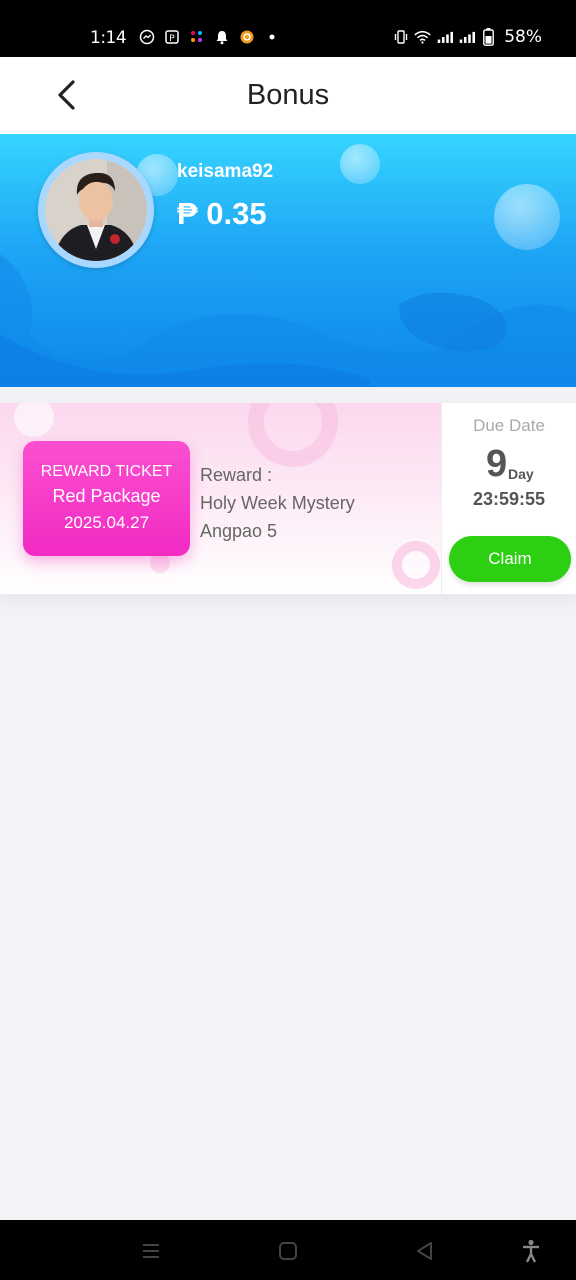  I want to click on reward-ticket: REWARD TICKET Red Package 2025.04.27, so click(106, 498).